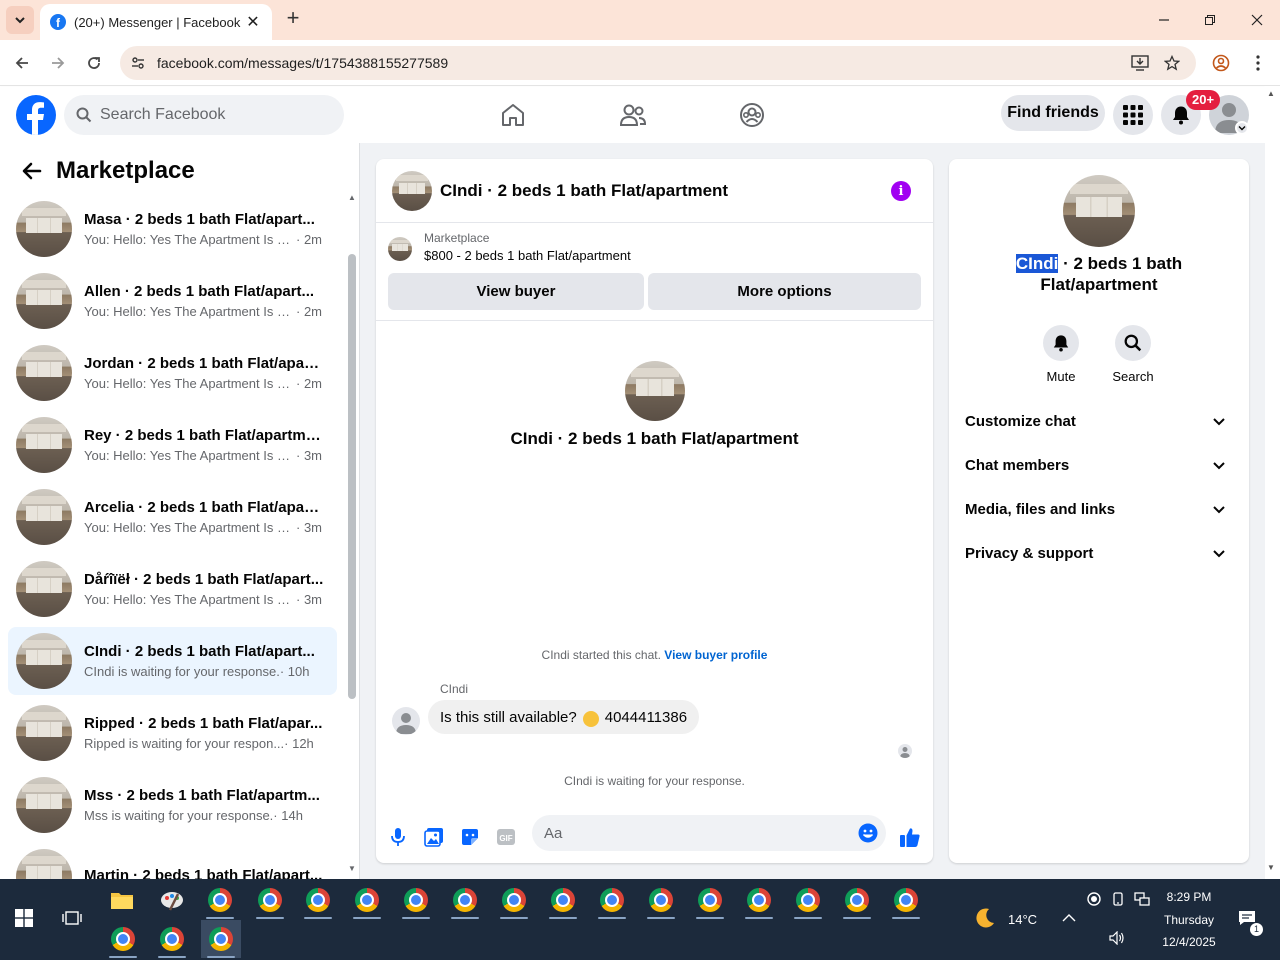  Describe the element at coordinates (406, 721) in the screenshot. I see `sender-avatar` at that location.